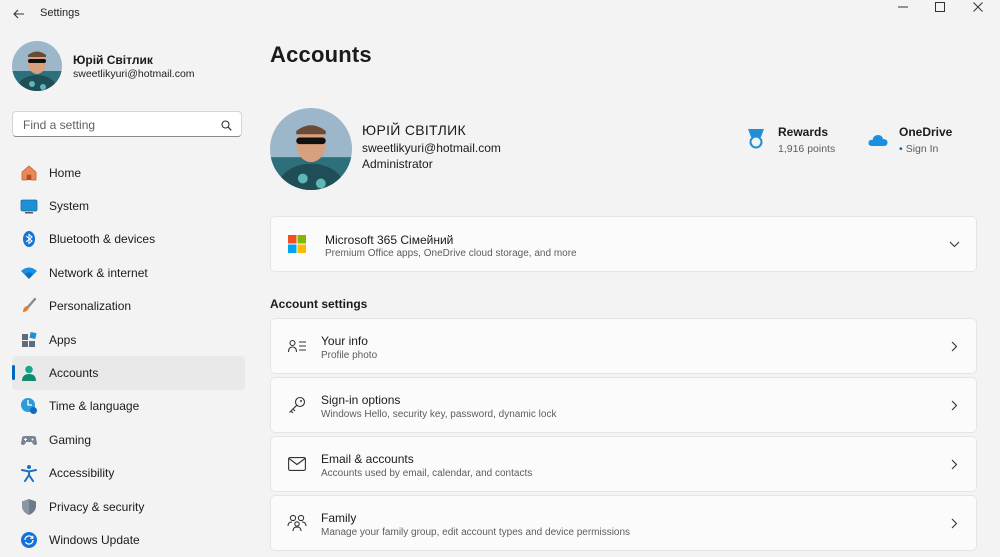  Describe the element at coordinates (926, 132) in the screenshot. I see `onedrive-title: OneDrive` at that location.